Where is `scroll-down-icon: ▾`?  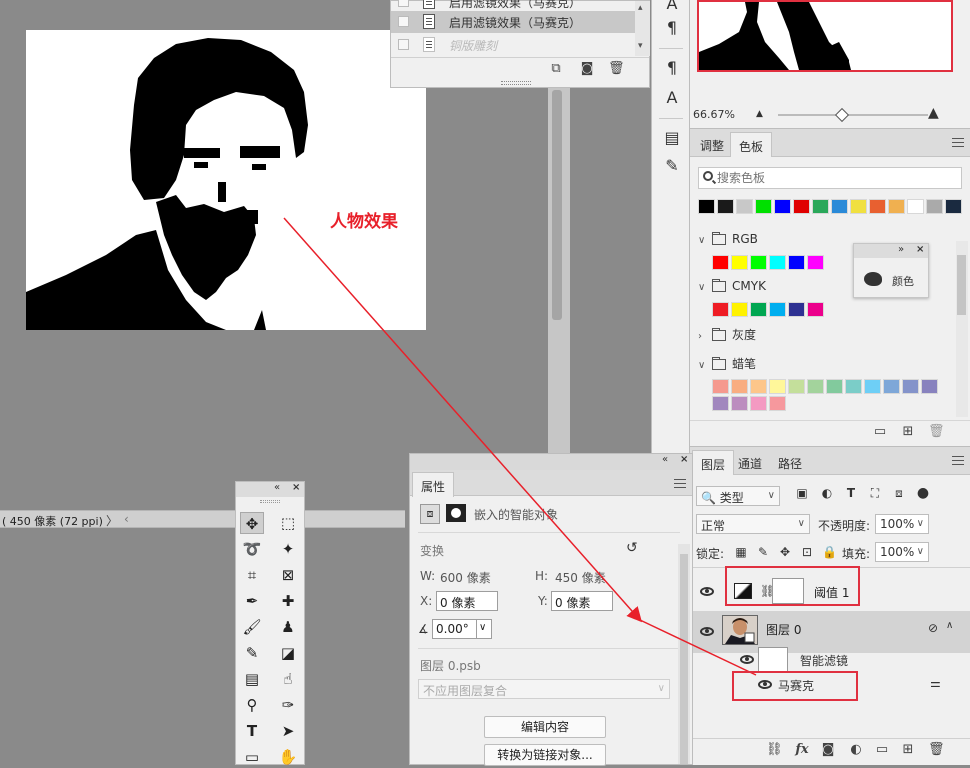
scroll-down-icon: ▾ is located at coordinates (640, 46).